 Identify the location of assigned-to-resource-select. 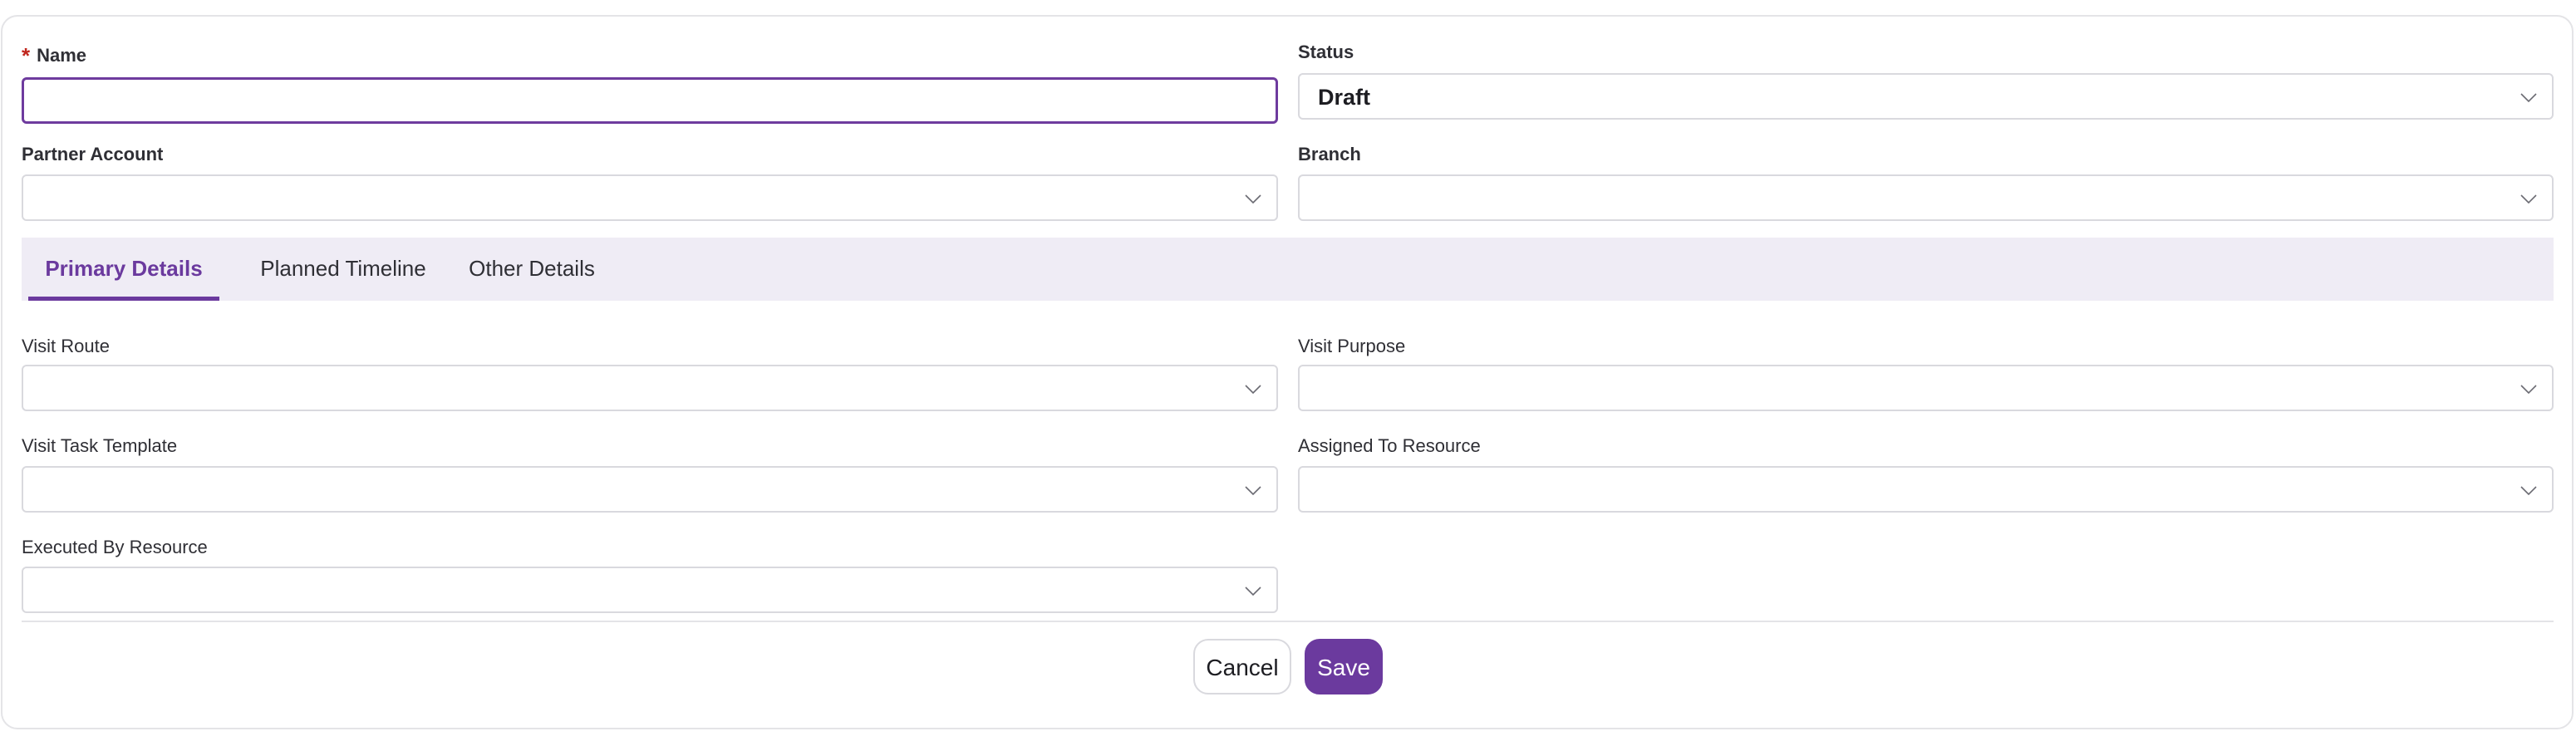
(1926, 489).